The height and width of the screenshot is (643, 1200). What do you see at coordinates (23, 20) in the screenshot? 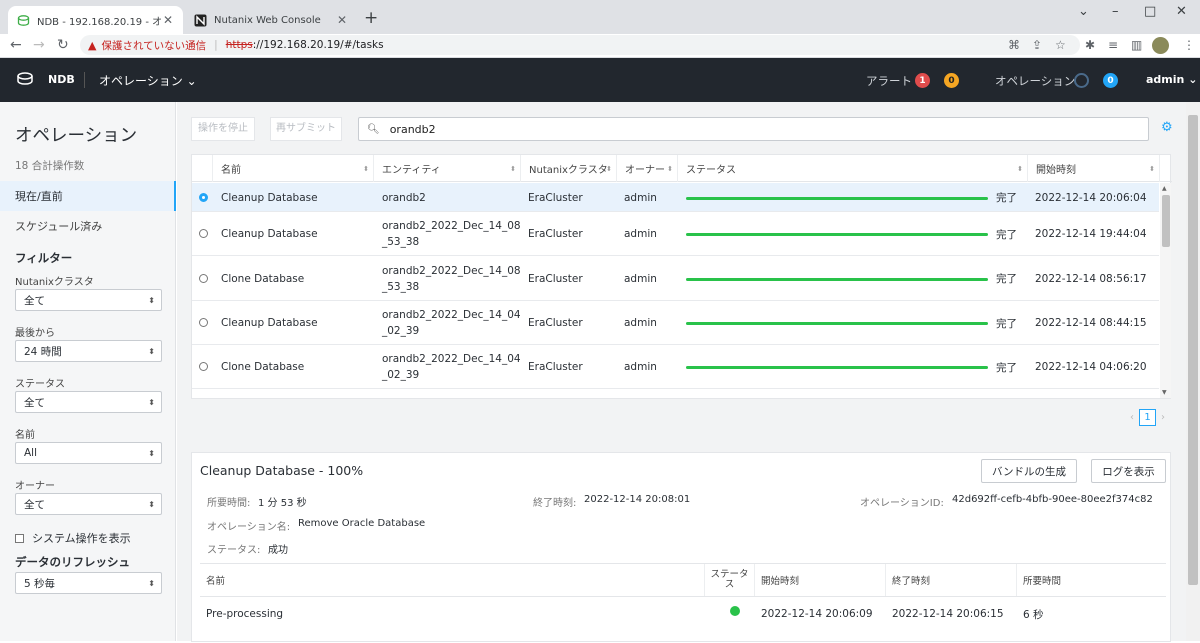
I see `ndb-favicon-icon` at bounding box center [23, 20].